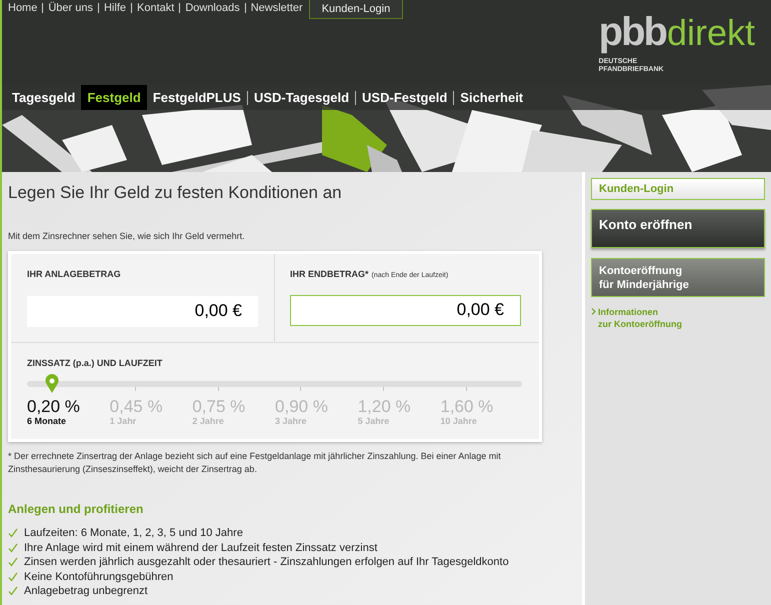 The height and width of the screenshot is (605, 771). Describe the element at coordinates (142, 311) in the screenshot. I see `amount-field: 0,00 €` at that location.